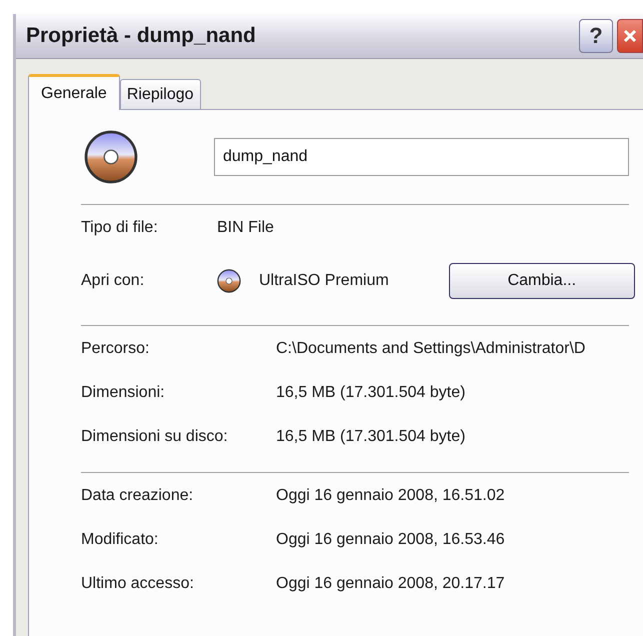  I want to click on property-value: Oggi 16 gennaio 2008, 20.17.17, so click(391, 584).